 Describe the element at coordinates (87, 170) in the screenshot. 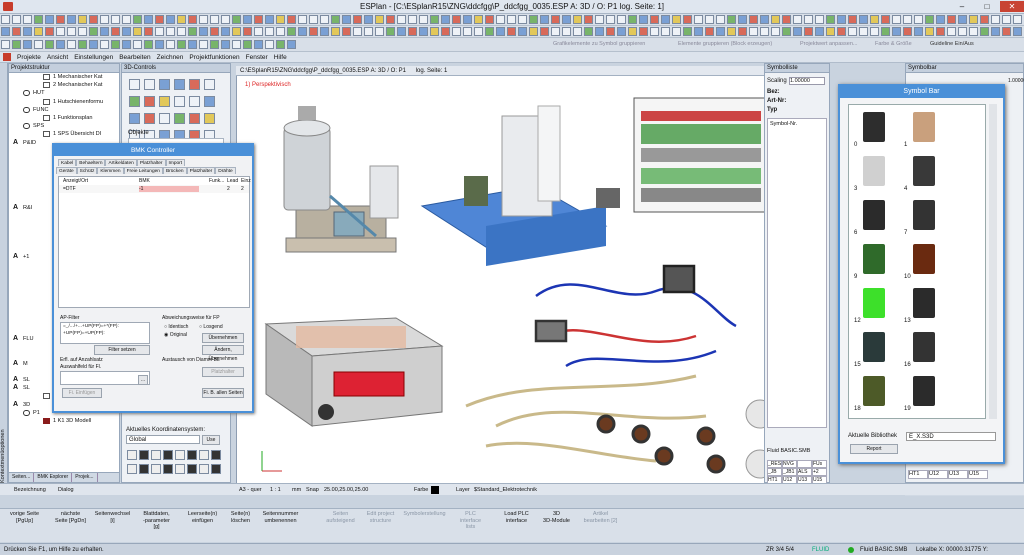

I see `bmk-tab: Schütz` at that location.